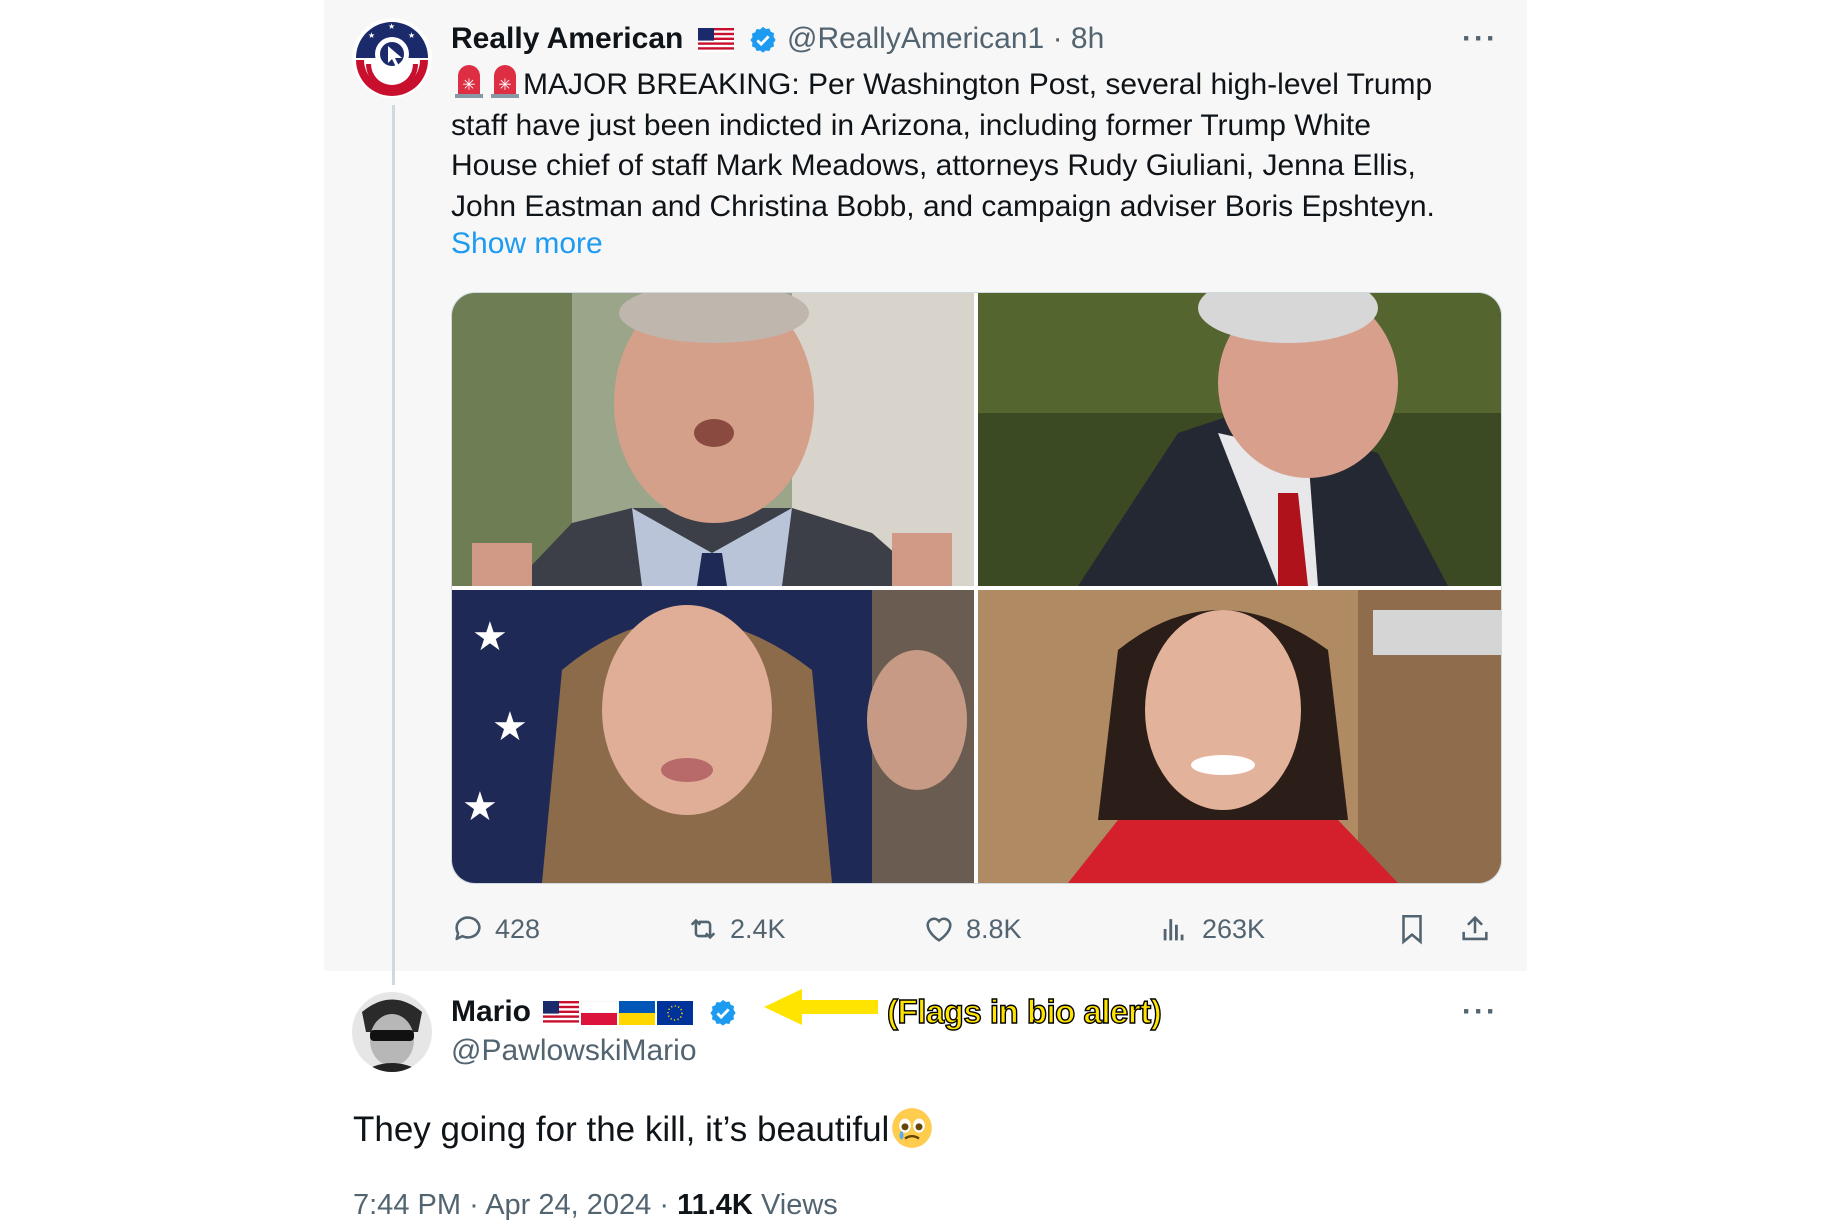 The image size is (1828, 1230). What do you see at coordinates (713, 439) in the screenshot?
I see `photo-giuliani` at bounding box center [713, 439].